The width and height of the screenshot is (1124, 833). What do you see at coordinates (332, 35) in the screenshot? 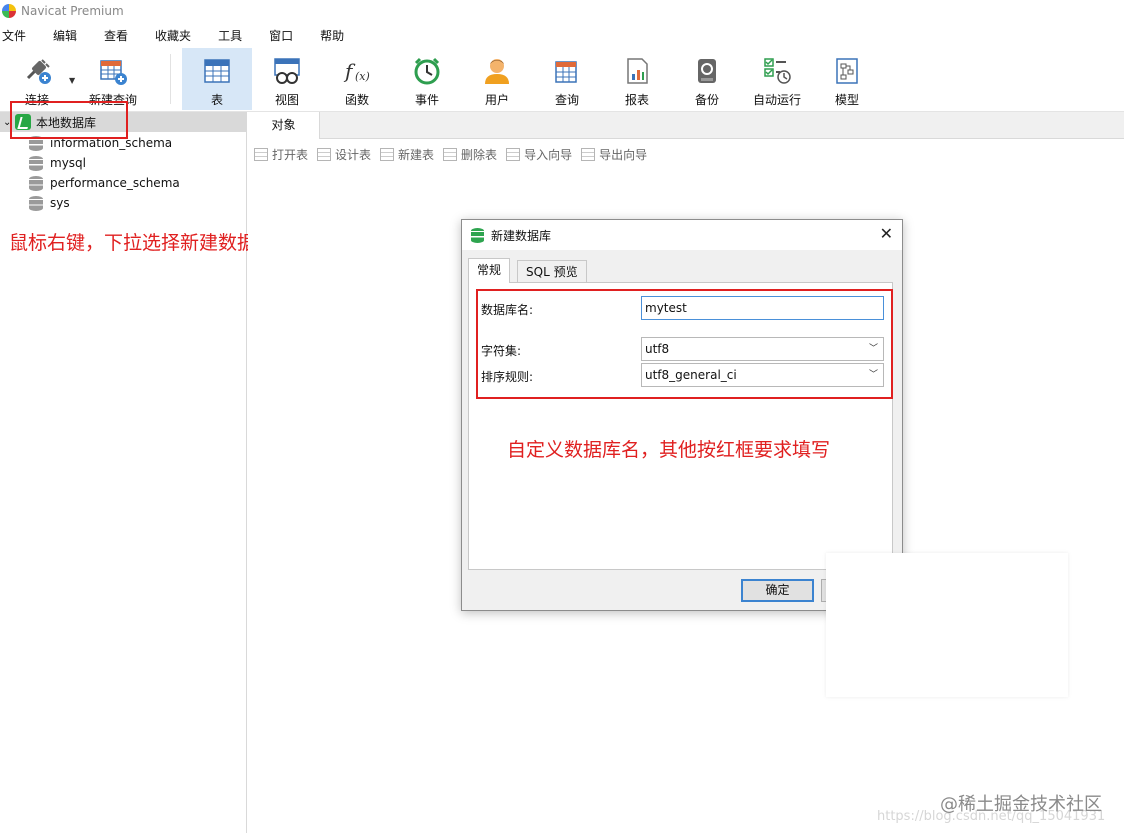
I see `menu-help: 帮助` at bounding box center [332, 35].